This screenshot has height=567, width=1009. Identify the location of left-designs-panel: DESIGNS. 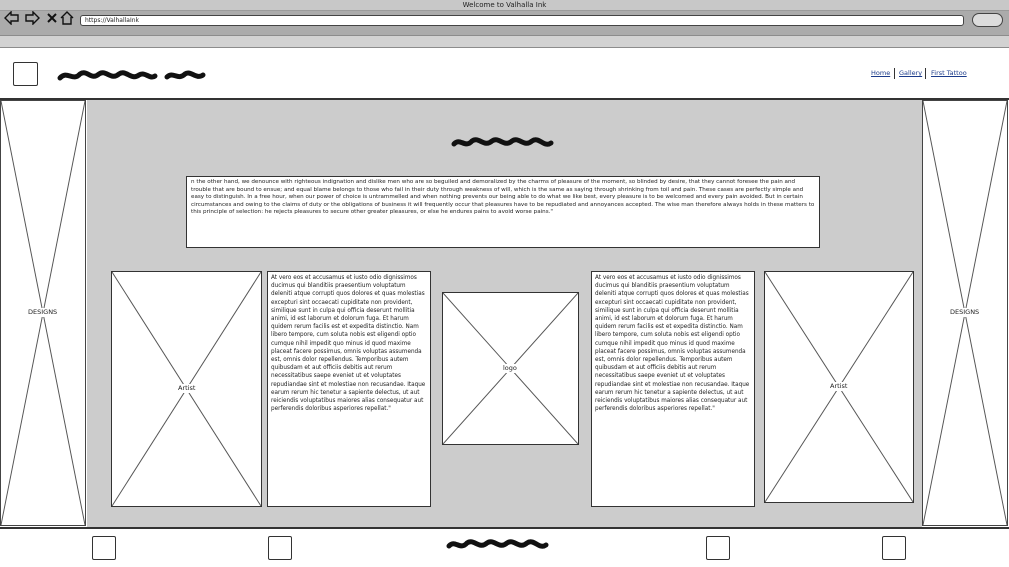
(43, 313).